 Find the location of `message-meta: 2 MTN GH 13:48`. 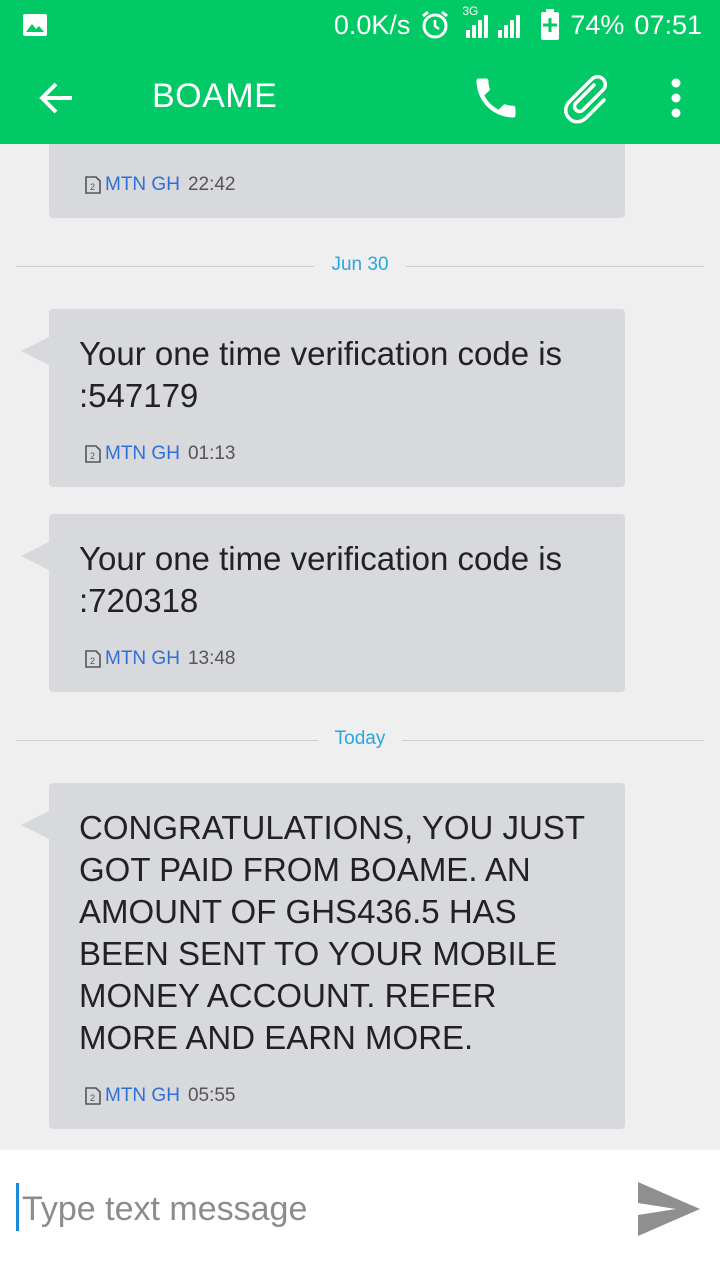

message-meta: 2 MTN GH 13:48 is located at coordinates (160, 659).